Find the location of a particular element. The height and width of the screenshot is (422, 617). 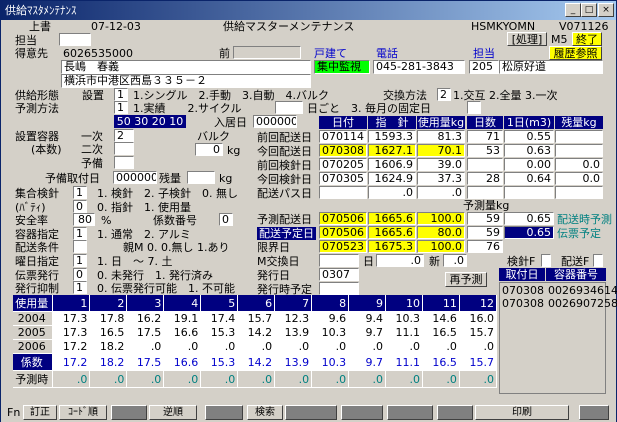

option-field is located at coordinates (80, 247).